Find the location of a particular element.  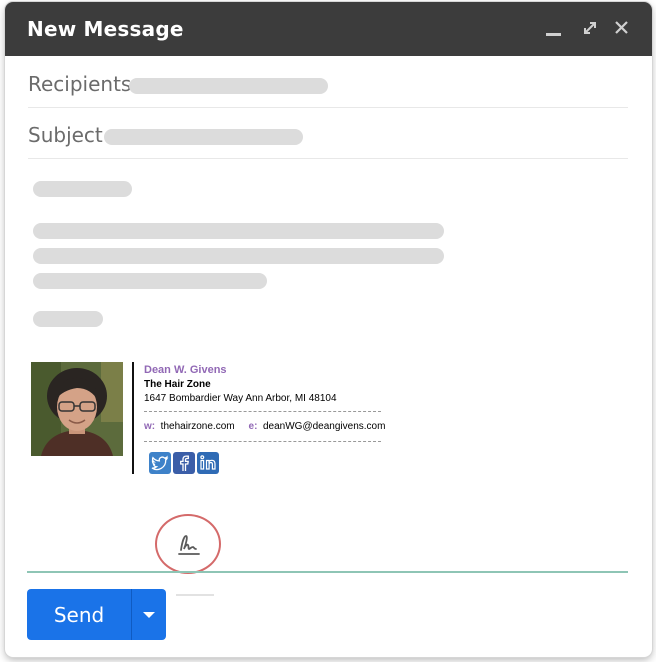

linkedin-icon is located at coordinates (208, 462).